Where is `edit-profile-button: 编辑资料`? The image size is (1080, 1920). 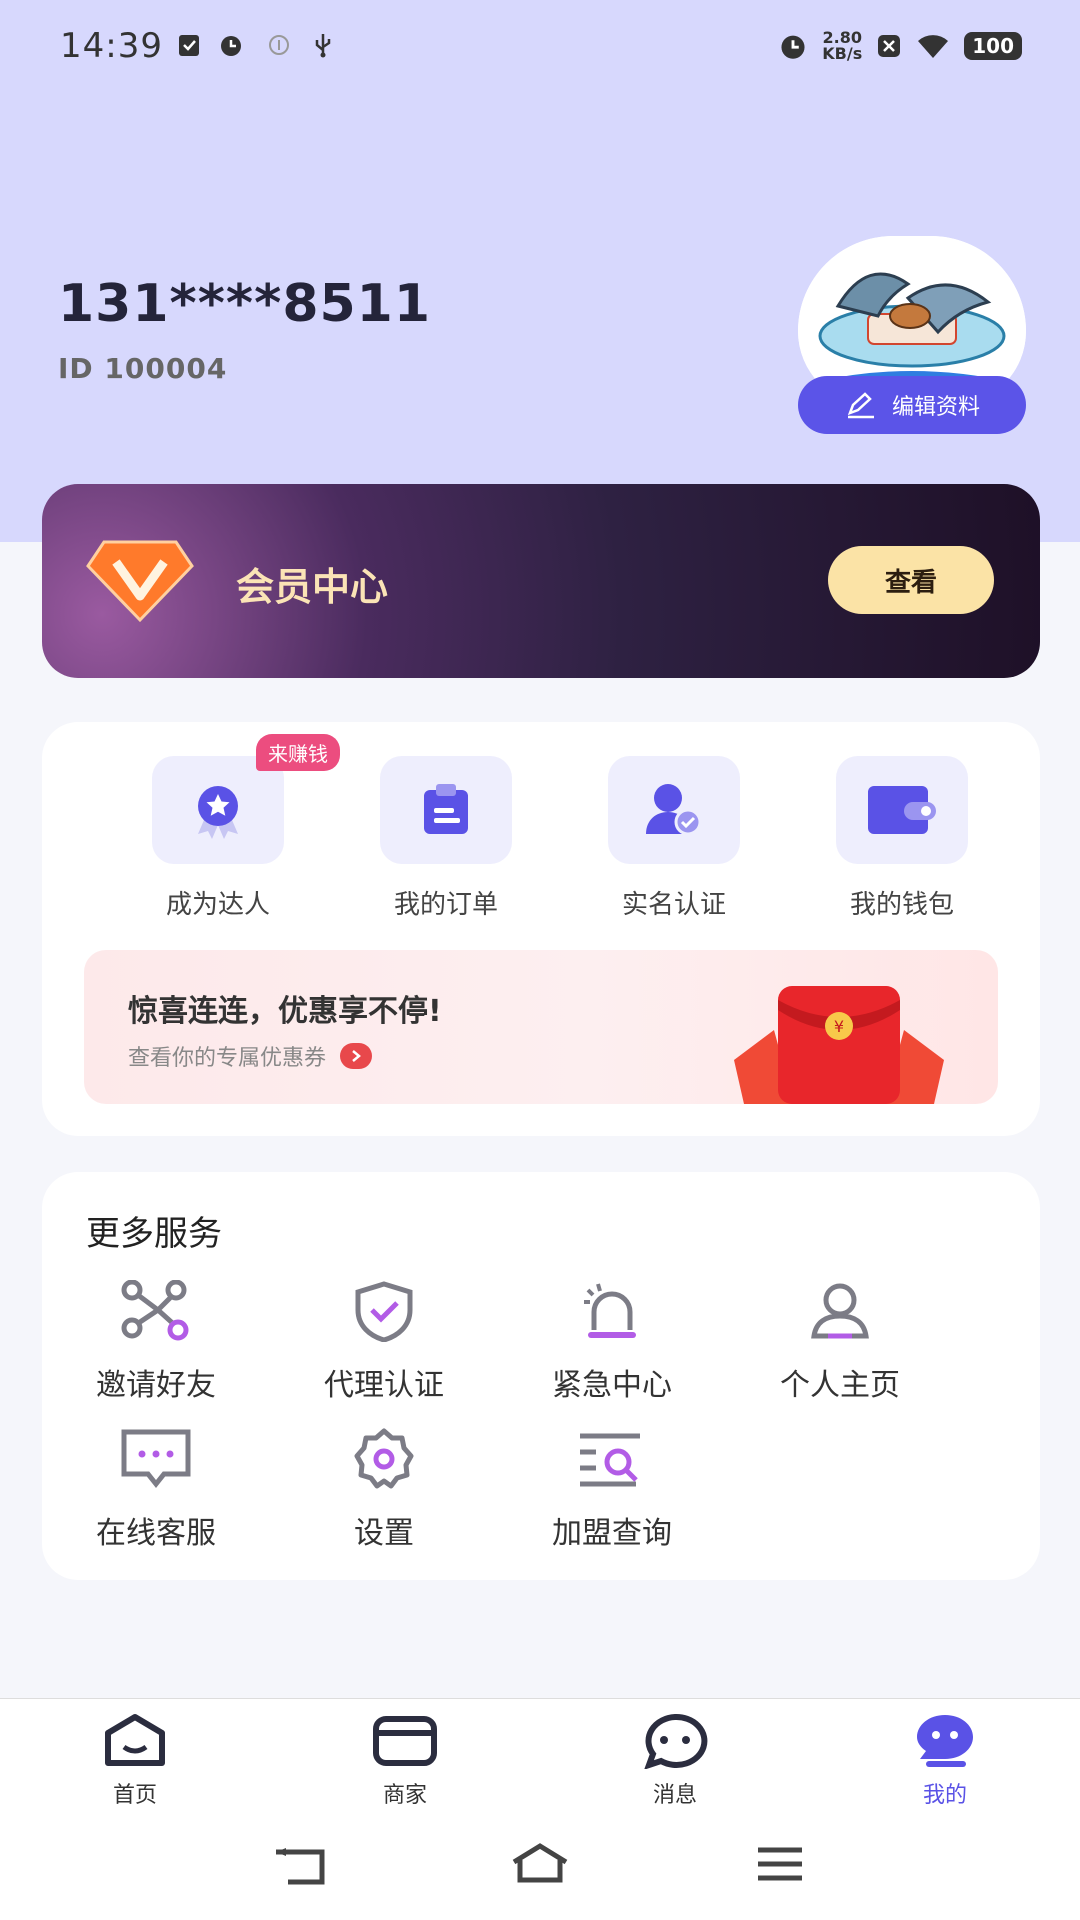 edit-profile-button: 编辑资料 is located at coordinates (912, 405).